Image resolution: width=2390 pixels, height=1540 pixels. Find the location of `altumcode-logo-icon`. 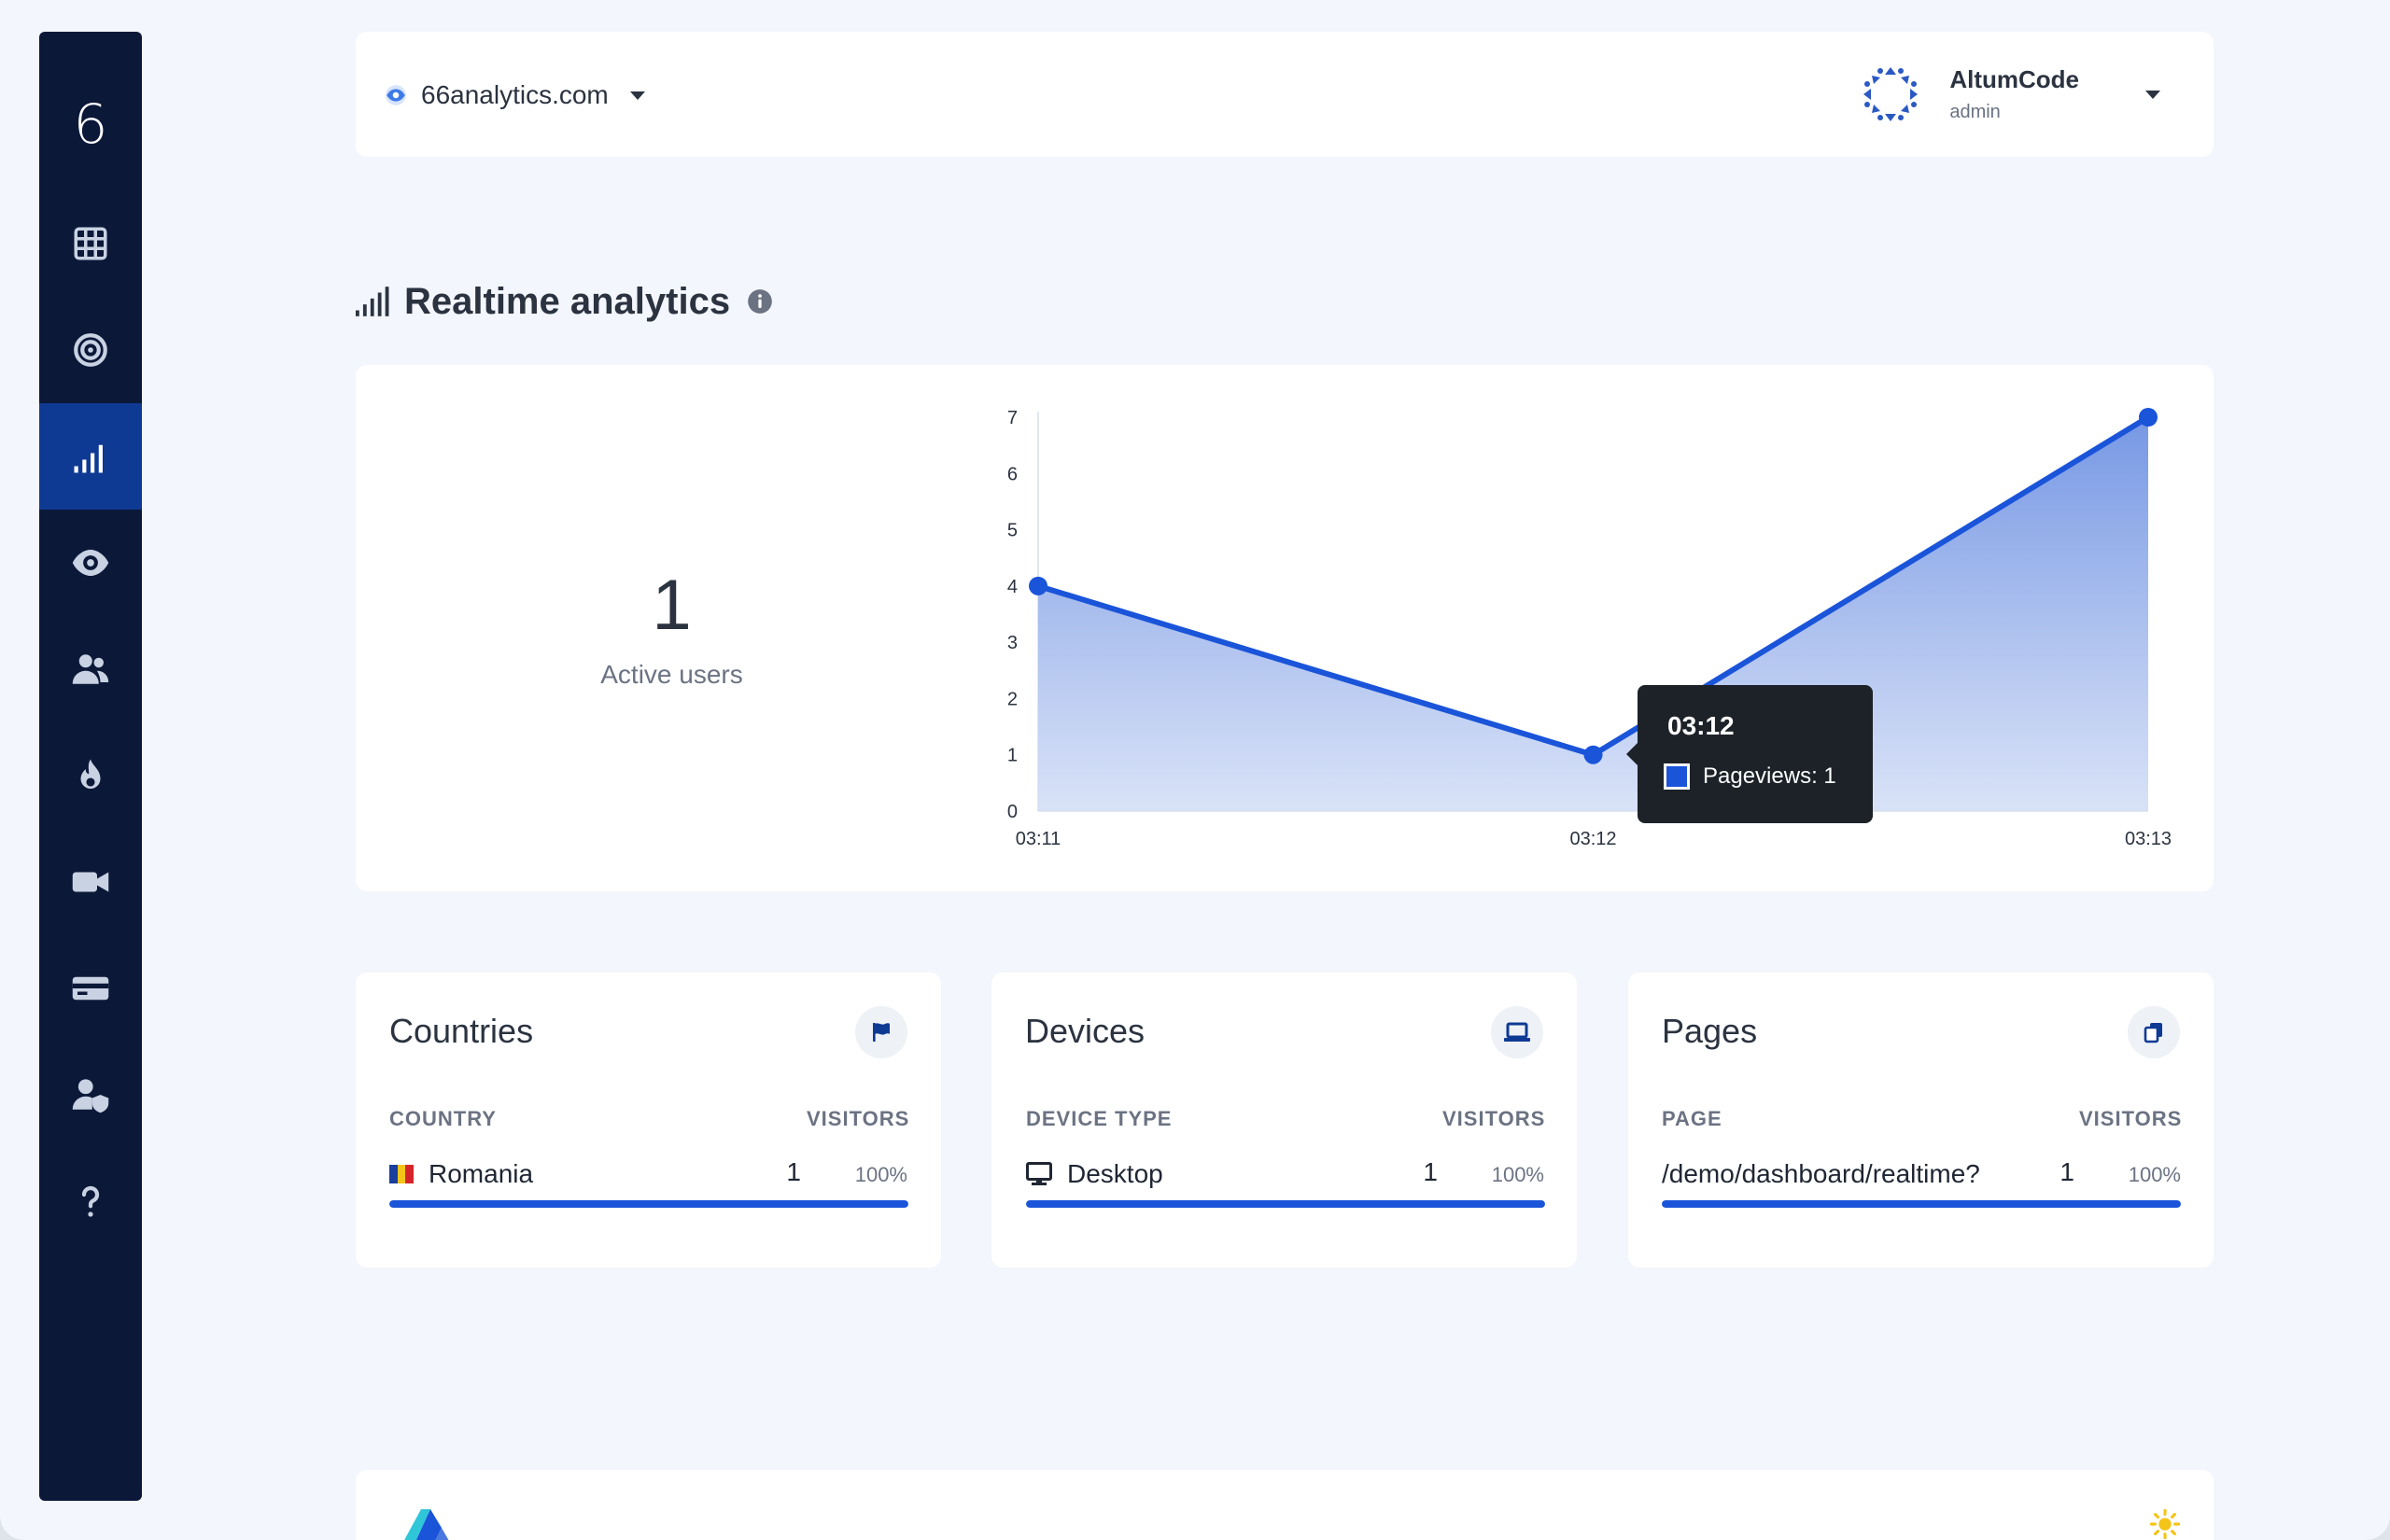

altumcode-logo-icon is located at coordinates (426, 1524).